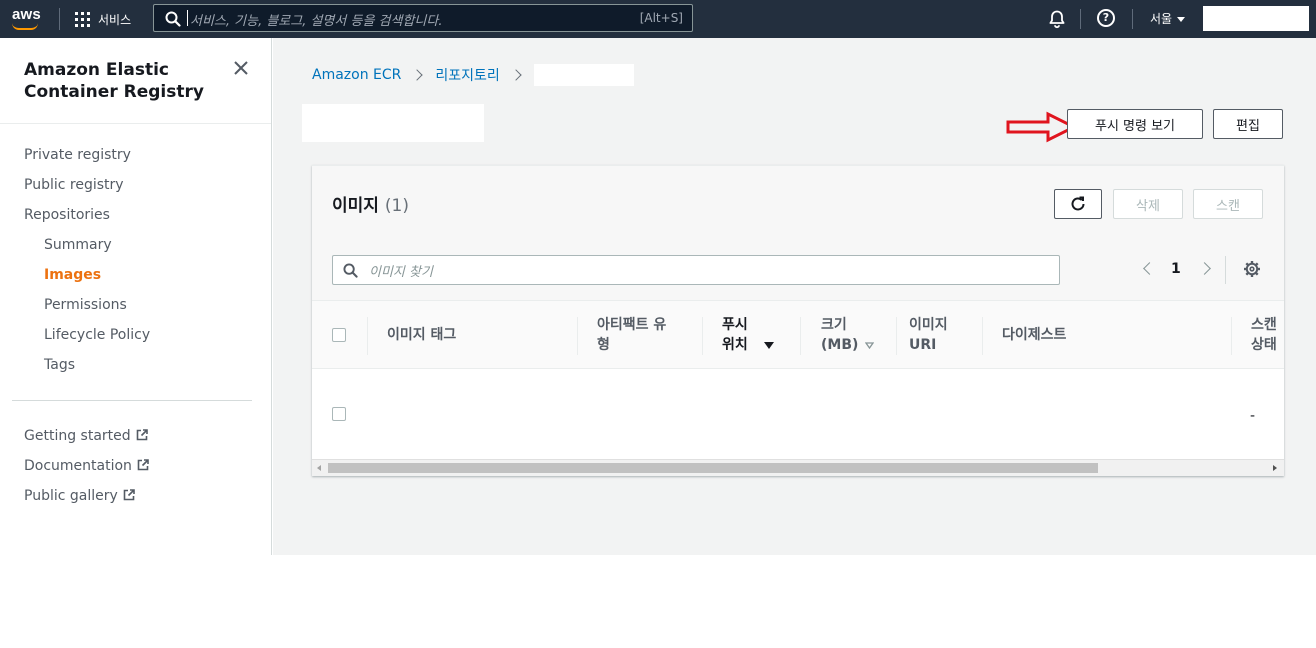 This screenshot has height=648, width=1316. What do you see at coordinates (1148, 204) in the screenshot?
I see `delete-button: 삭제` at bounding box center [1148, 204].